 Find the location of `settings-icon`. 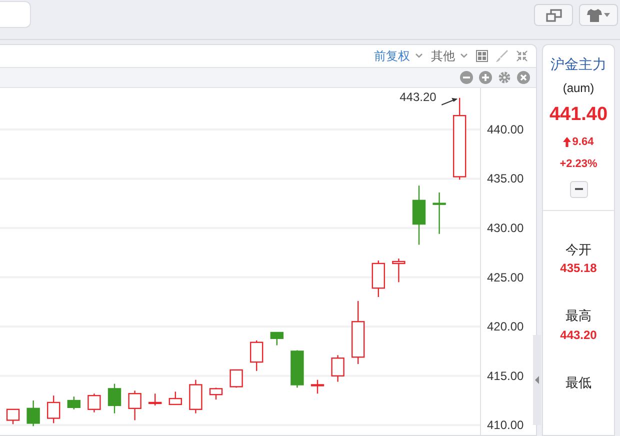

settings-icon is located at coordinates (504, 77).